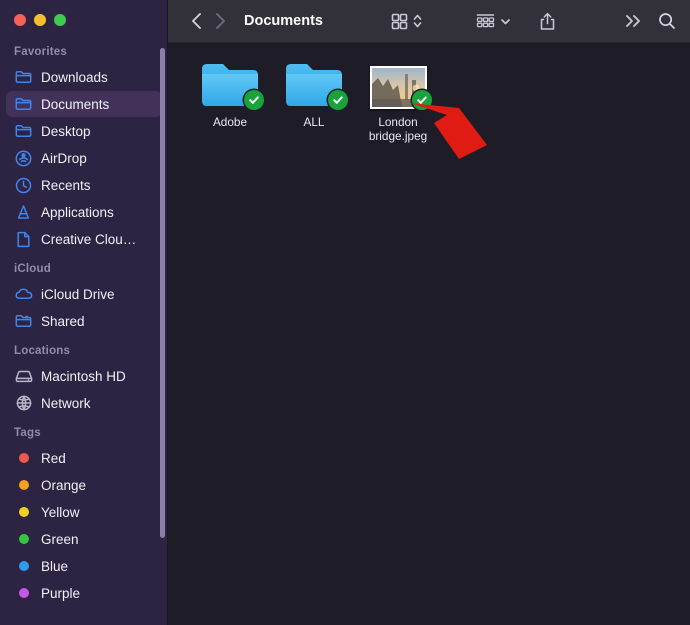 Image resolution: width=690 pixels, height=625 pixels. Describe the element at coordinates (61, 593) in the screenshot. I see `sidebar-item-label: Purple` at that location.